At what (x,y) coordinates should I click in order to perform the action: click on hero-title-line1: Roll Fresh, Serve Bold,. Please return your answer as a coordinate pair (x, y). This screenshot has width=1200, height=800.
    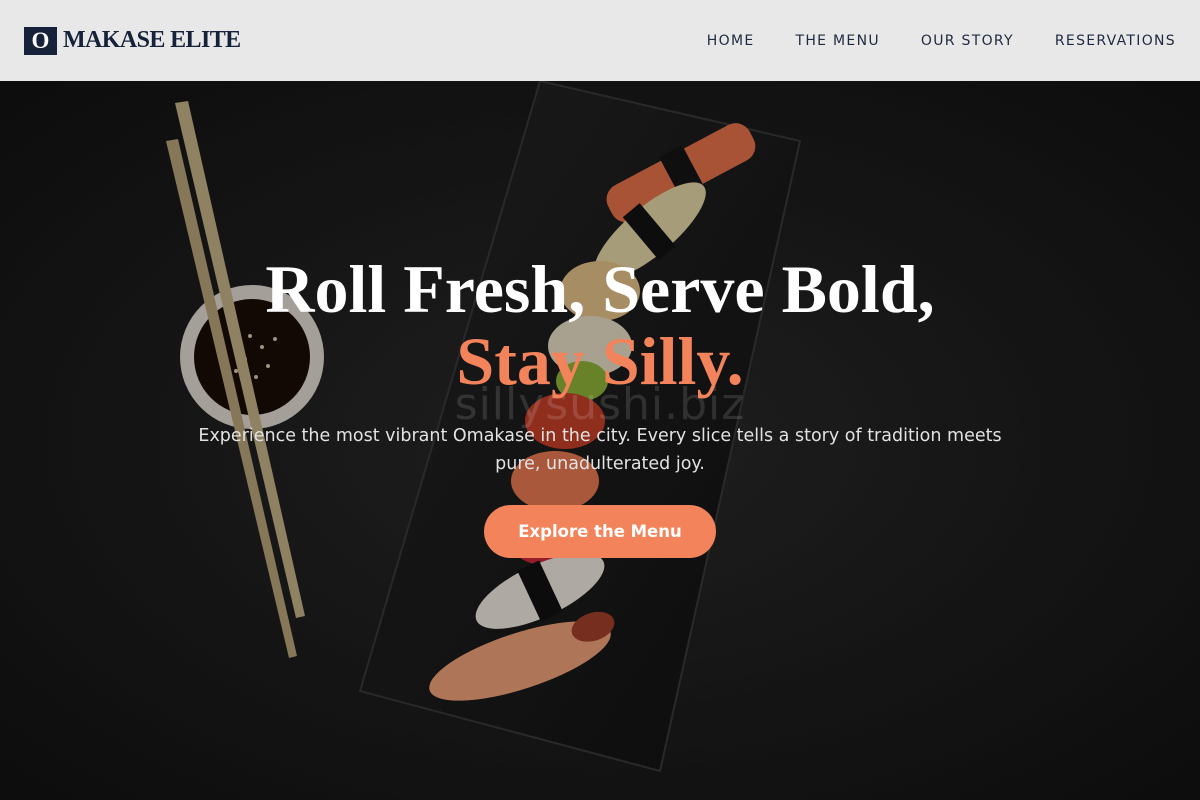
    Looking at the image, I should click on (600, 289).